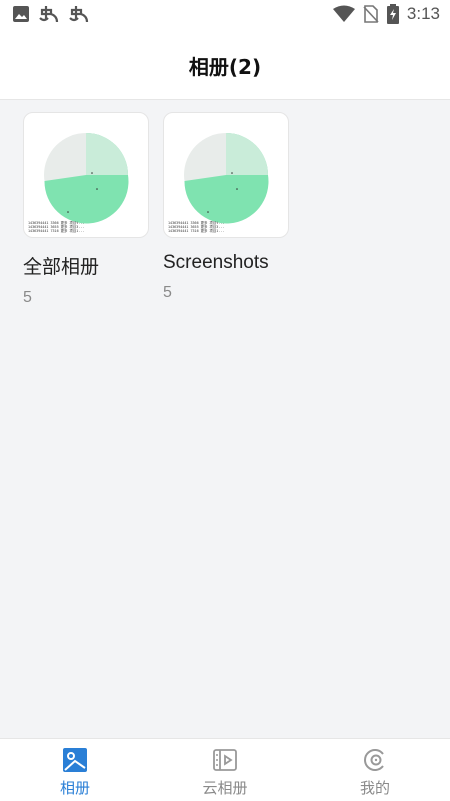 This screenshot has width=450, height=801. Describe the element at coordinates (61, 267) in the screenshot. I see `album-name: 全部相册` at that location.